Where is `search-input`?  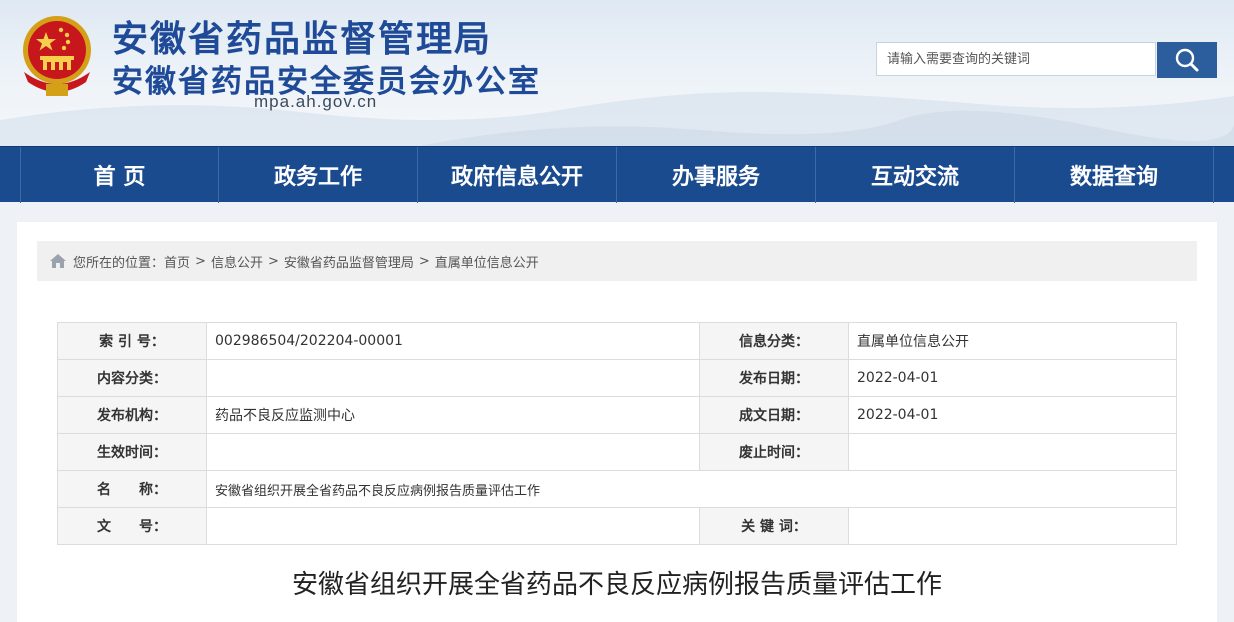
search-input is located at coordinates (1016, 59).